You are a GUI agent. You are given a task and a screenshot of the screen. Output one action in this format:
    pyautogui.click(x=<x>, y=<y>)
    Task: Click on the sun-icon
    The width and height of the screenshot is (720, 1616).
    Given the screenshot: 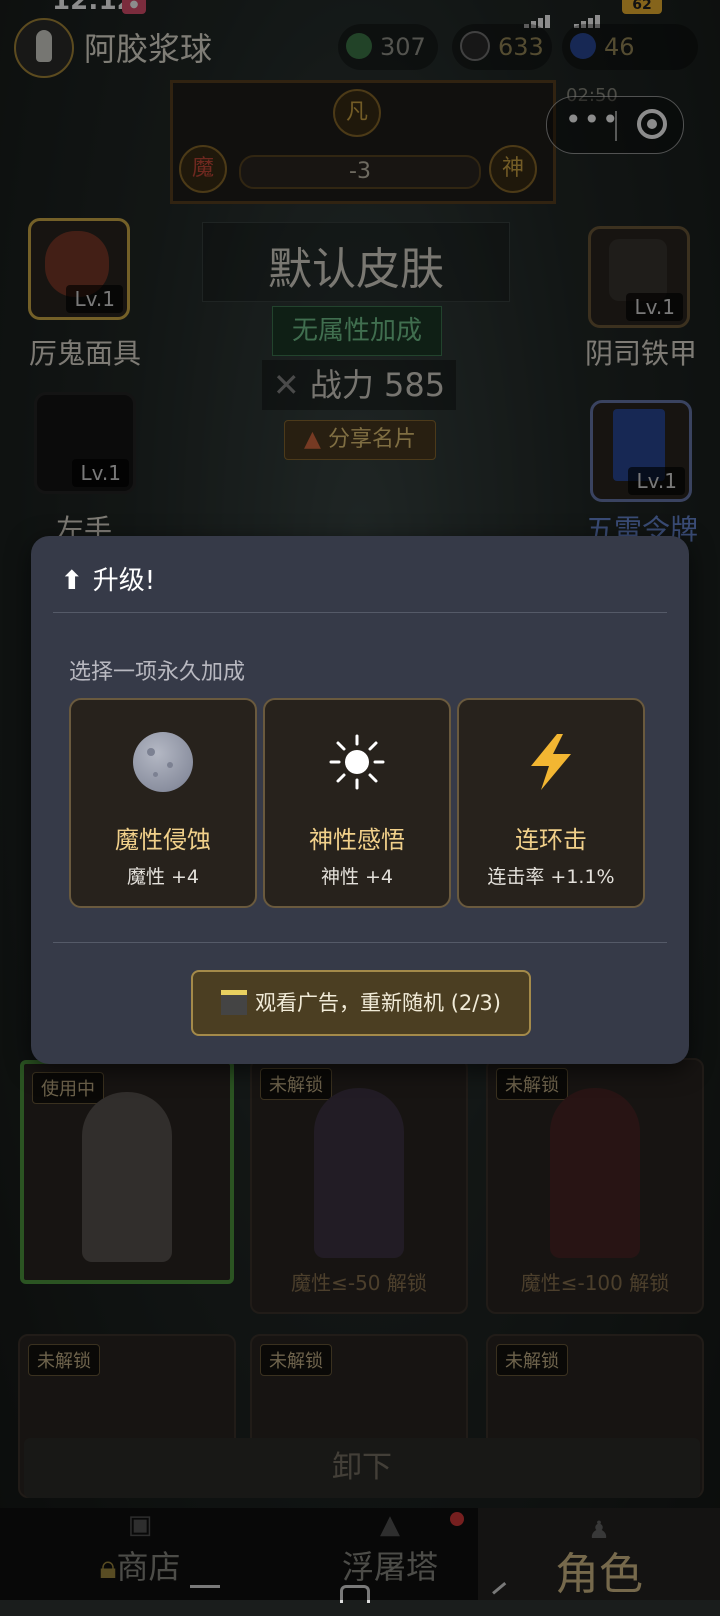 What is the action you would take?
    pyautogui.click(x=357, y=762)
    